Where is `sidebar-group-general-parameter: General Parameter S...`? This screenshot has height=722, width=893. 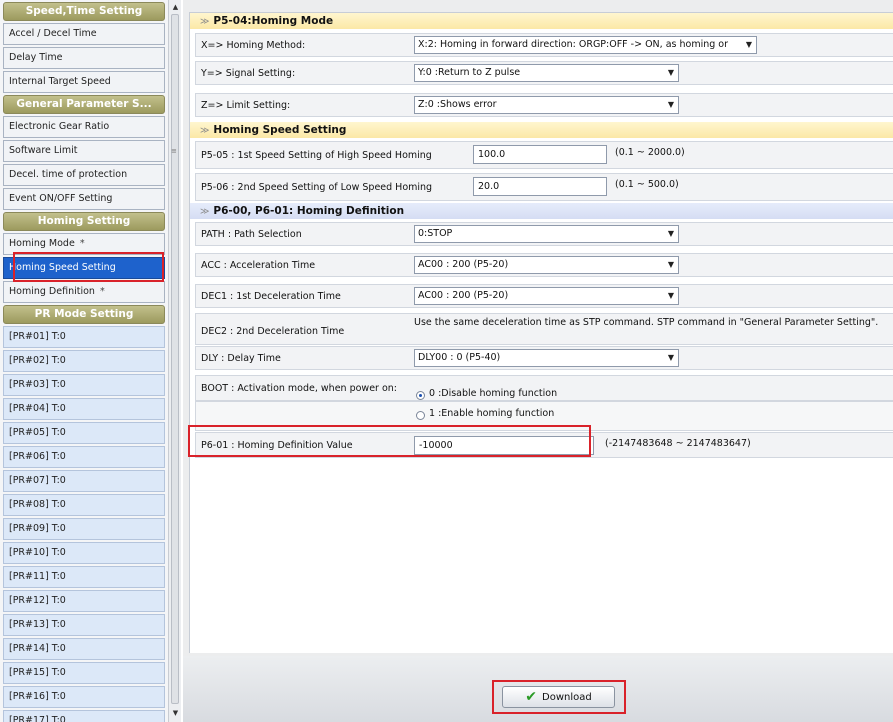
sidebar-group-general-parameter: General Parameter S... is located at coordinates (84, 104).